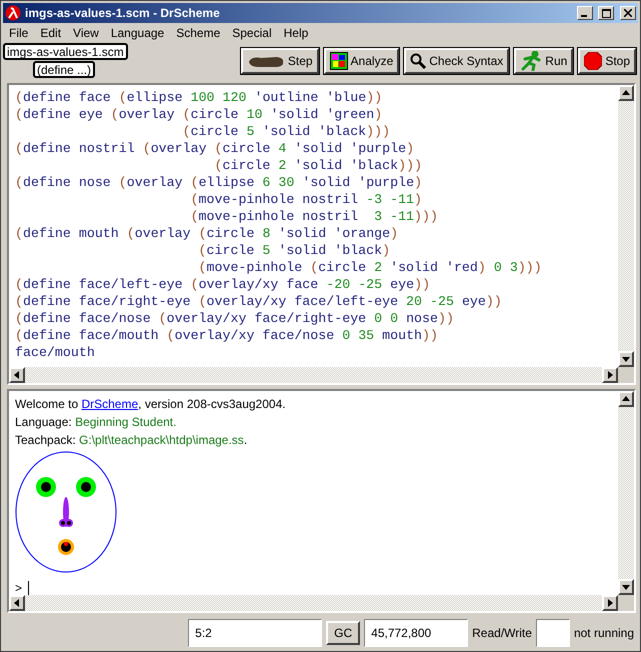 The width and height of the screenshot is (641, 652). I want to click on toolbar-button: Analyze, so click(362, 61).